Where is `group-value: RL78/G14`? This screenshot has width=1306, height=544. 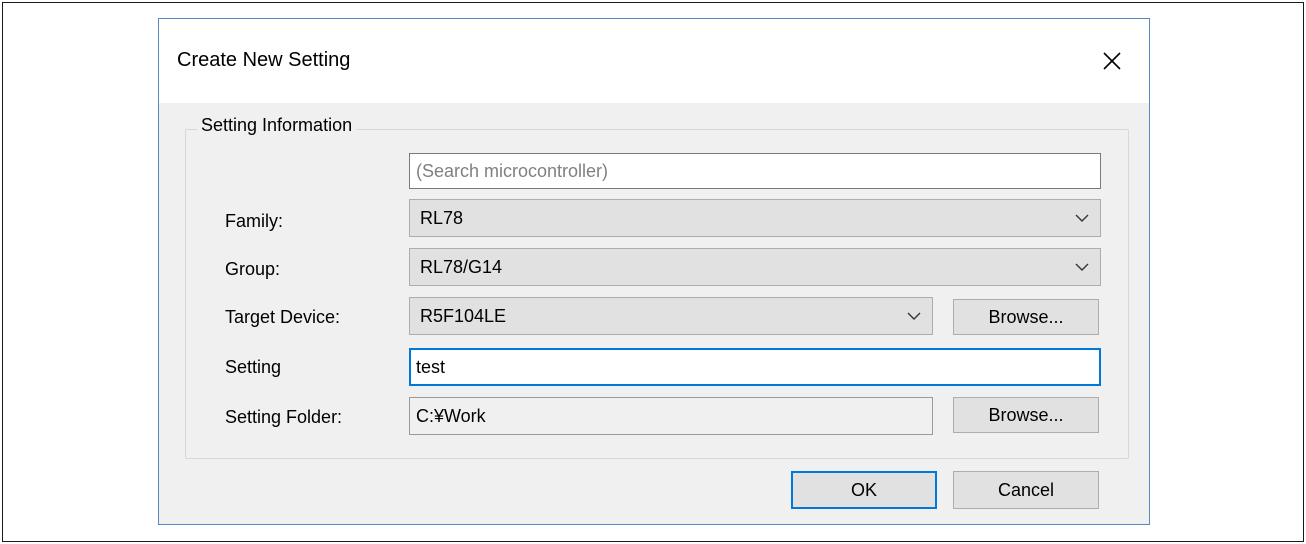 group-value: RL78/G14 is located at coordinates (461, 266).